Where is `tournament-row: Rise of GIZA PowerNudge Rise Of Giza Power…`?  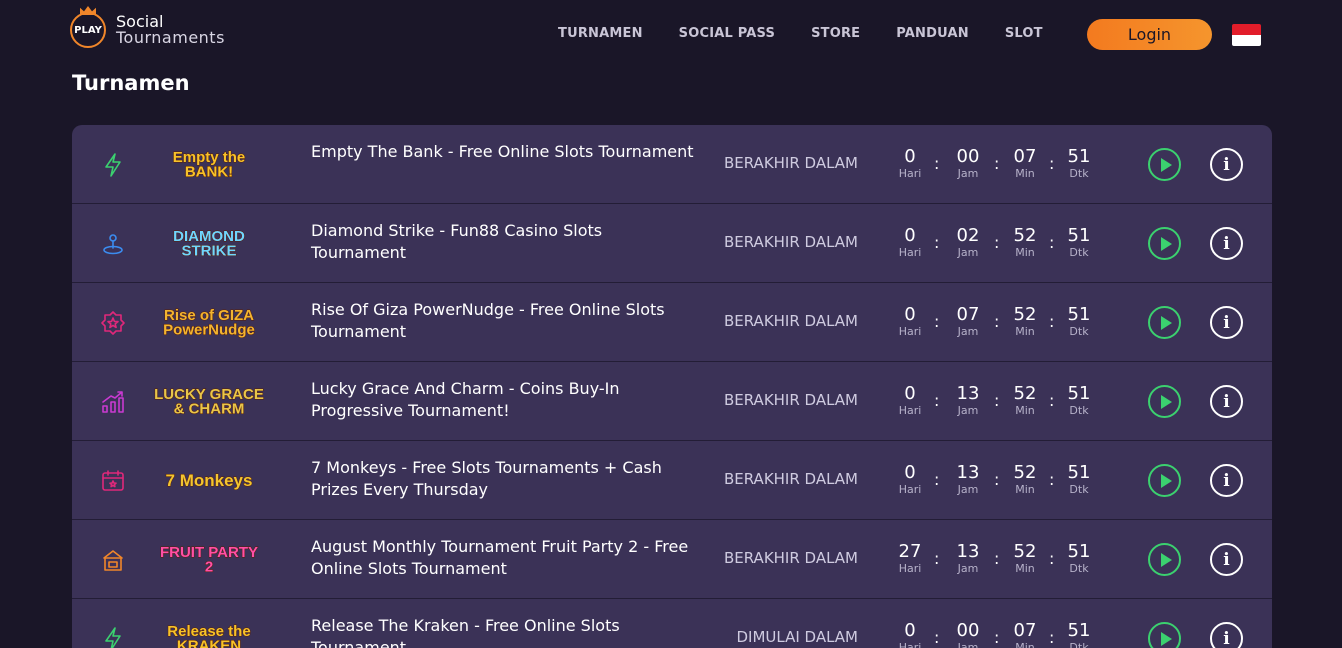
tournament-row: Rise of GIZA PowerNudge Rise Of Giza Power… is located at coordinates (672, 322).